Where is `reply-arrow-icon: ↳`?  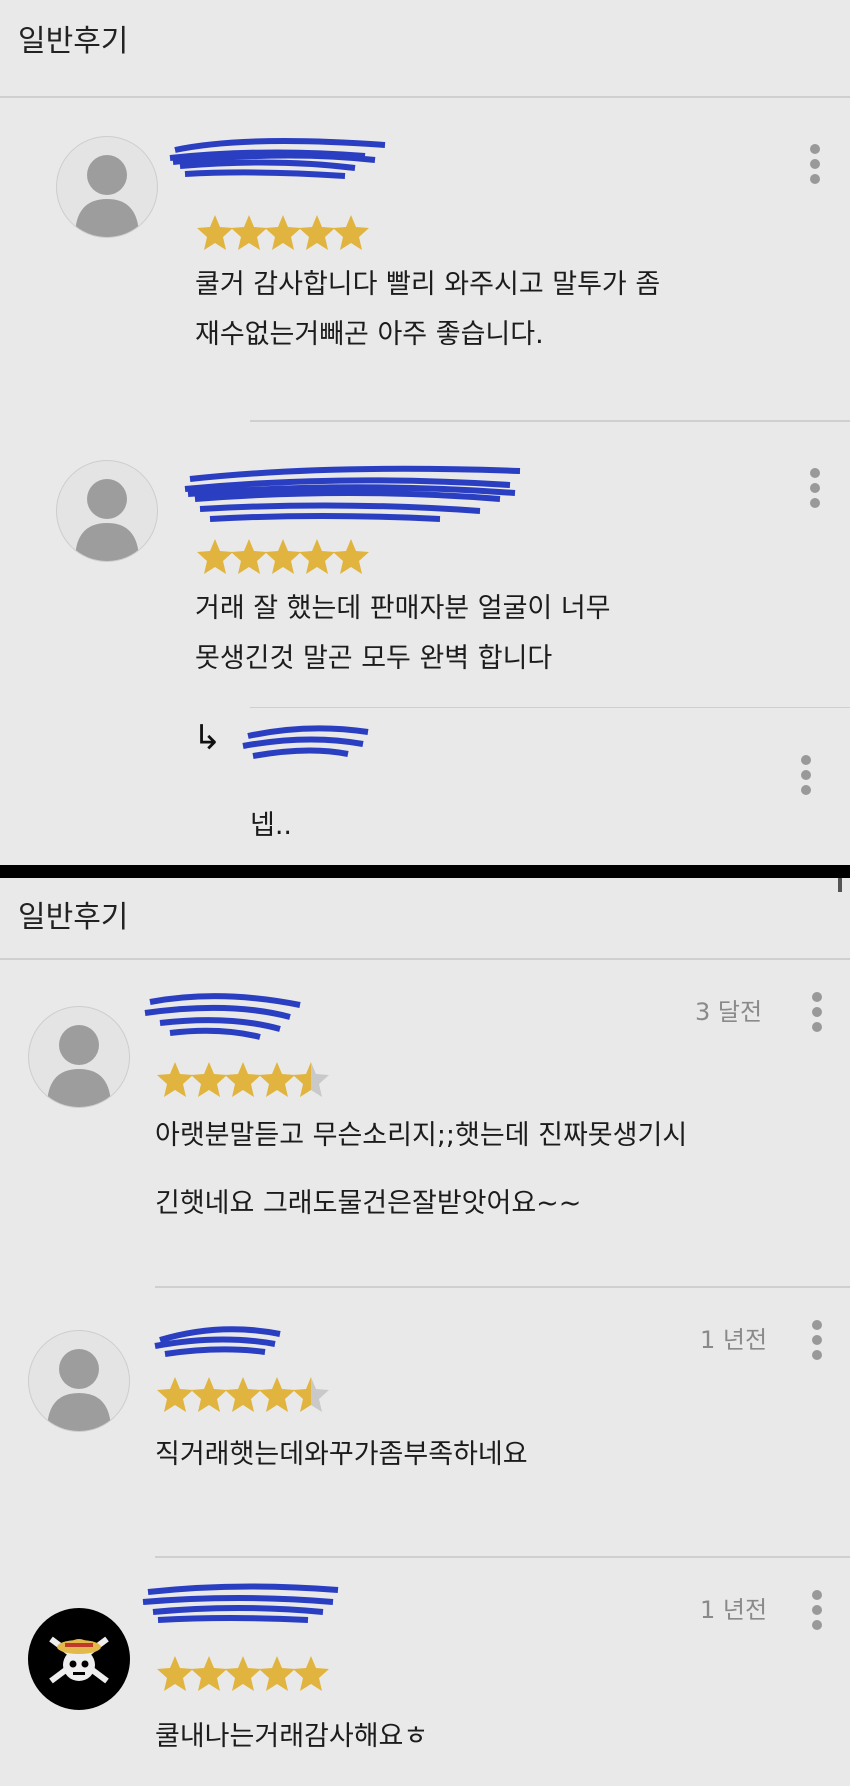 reply-arrow-icon: ↳ is located at coordinates (207, 738).